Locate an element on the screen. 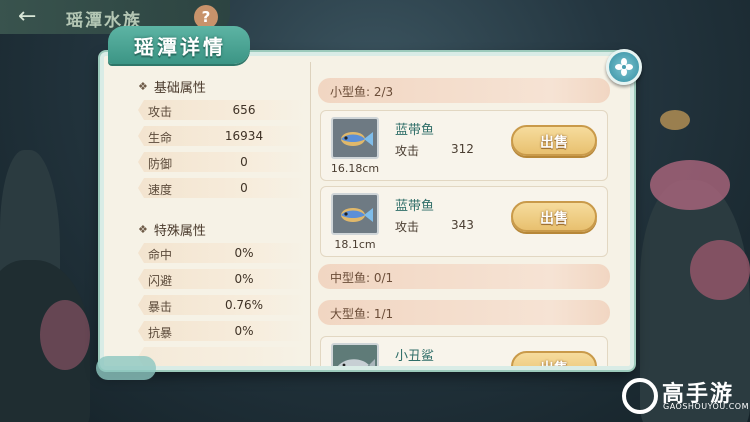 The height and width of the screenshot is (422, 750). stat-label: 生命 is located at coordinates (160, 138).